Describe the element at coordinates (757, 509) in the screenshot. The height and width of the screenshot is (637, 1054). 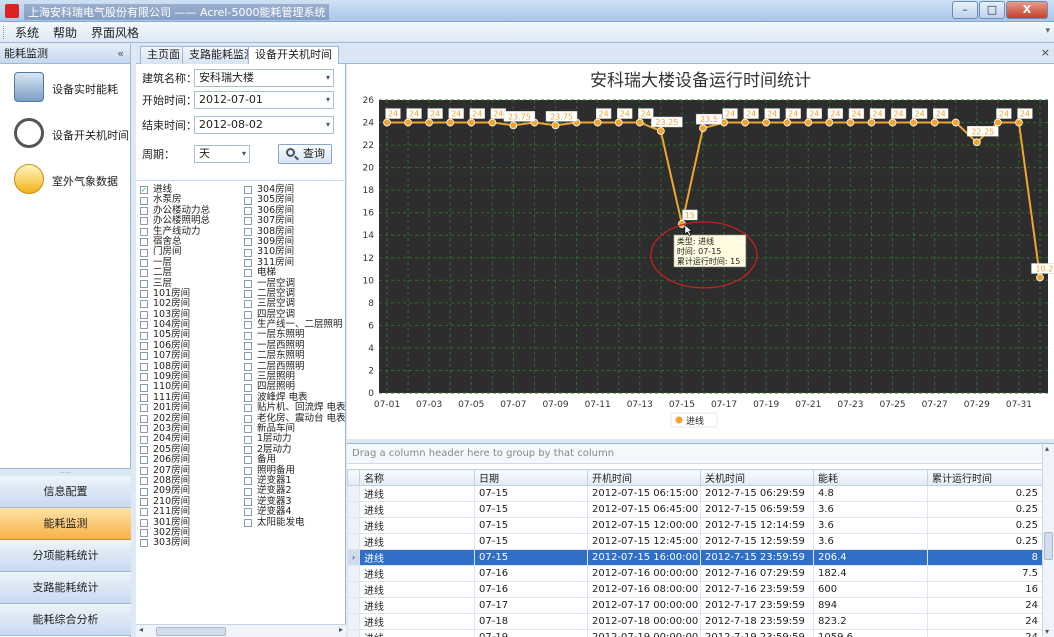
I see `table-cell: 2012-7-15 06:59:59` at that location.